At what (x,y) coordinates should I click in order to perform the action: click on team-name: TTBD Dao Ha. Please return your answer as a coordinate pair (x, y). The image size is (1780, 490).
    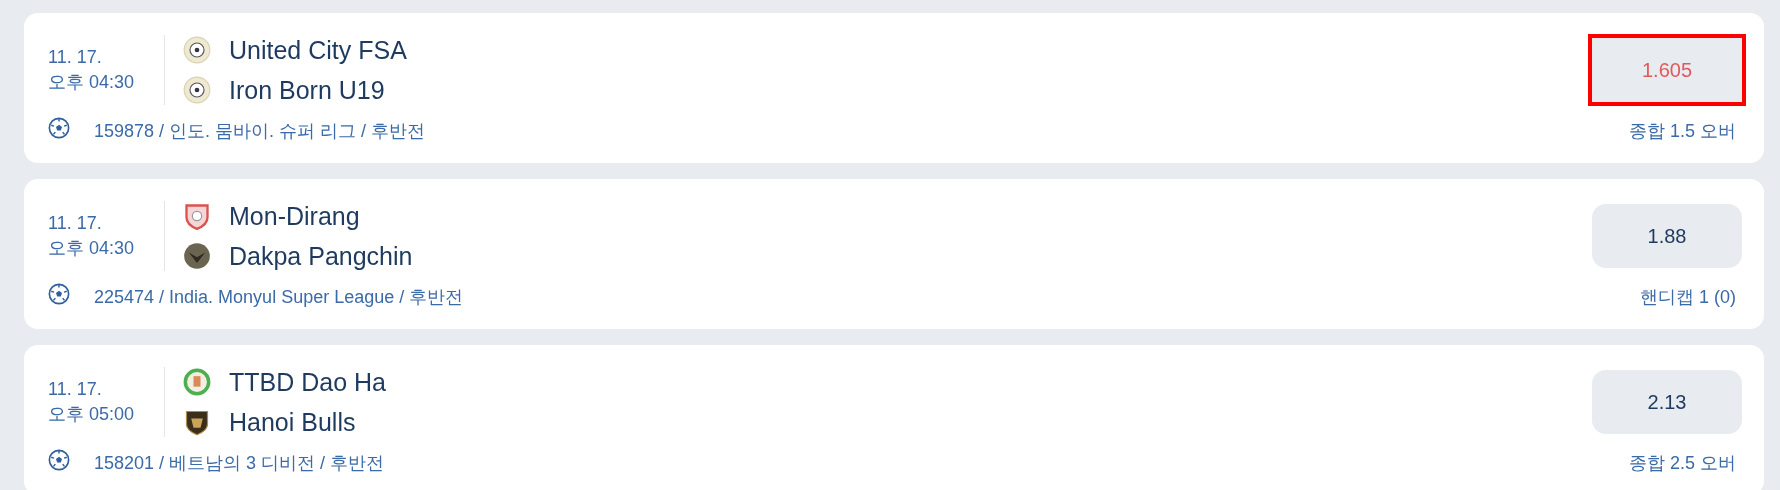
    Looking at the image, I should click on (307, 382).